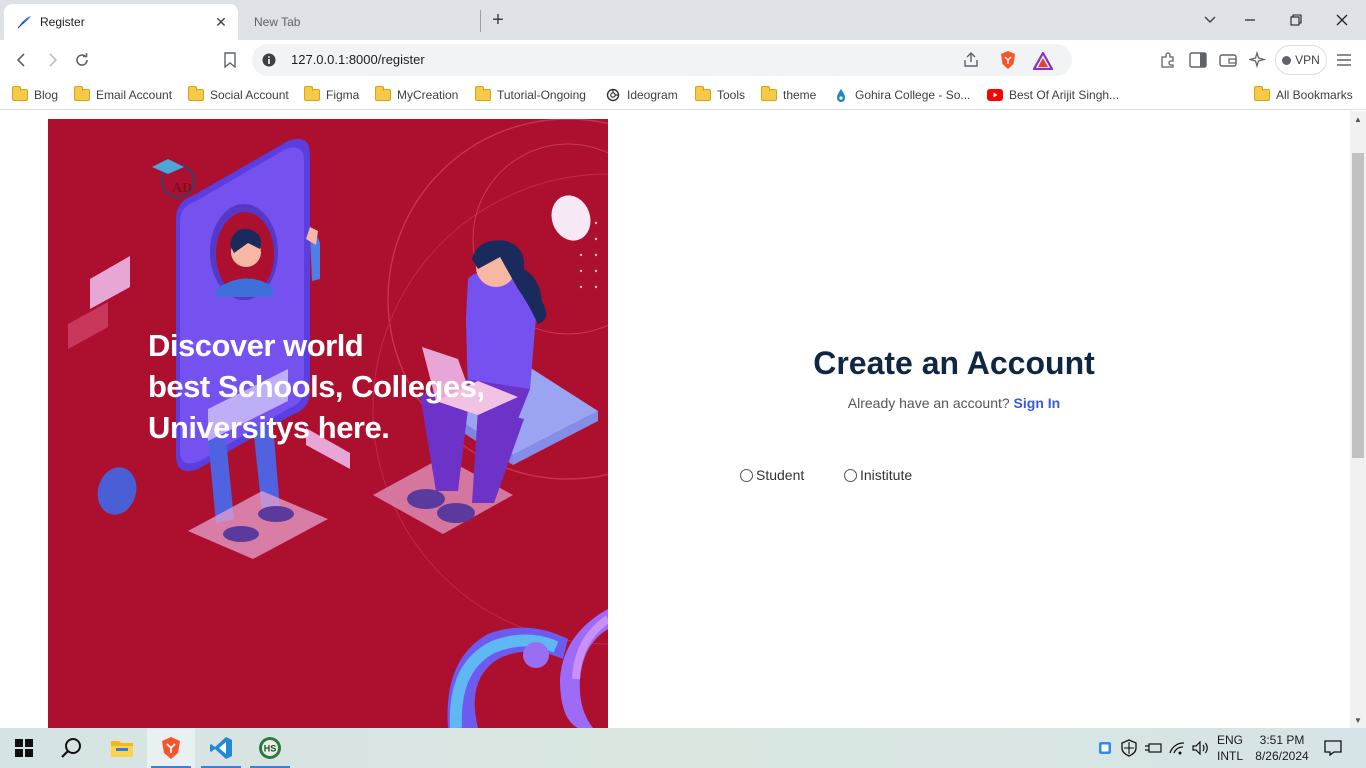 This screenshot has width=1366, height=768. Describe the element at coordinates (1296, 20) in the screenshot. I see `restore-button` at that location.